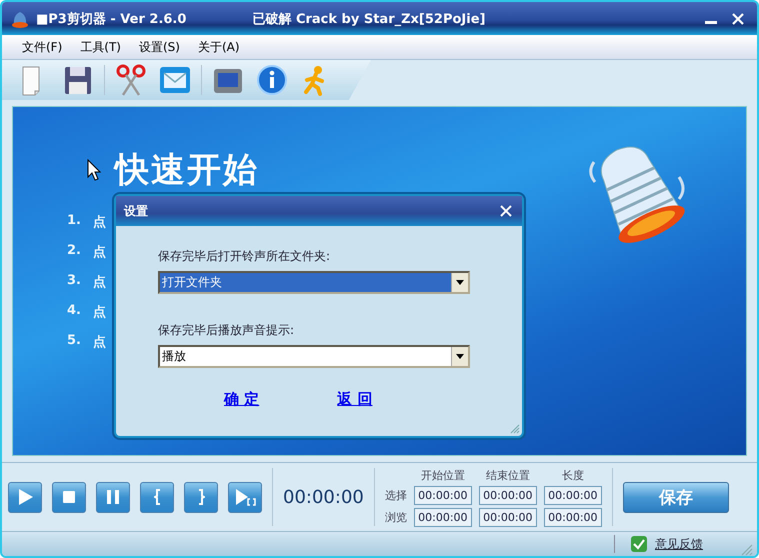 This screenshot has width=759, height=558. Describe the element at coordinates (314, 282) in the screenshot. I see `dropdown: 打开文件夹` at that location.